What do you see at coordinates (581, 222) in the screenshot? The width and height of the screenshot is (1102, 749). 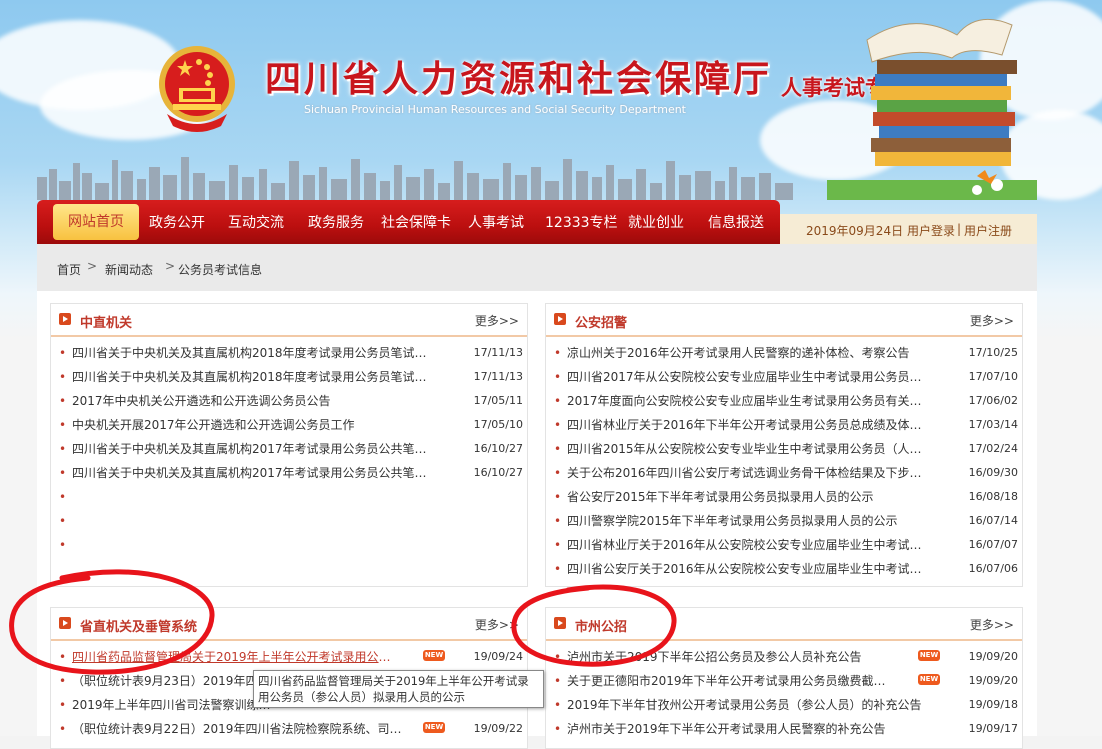 I see `nav-item-12333: 12333专栏` at bounding box center [581, 222].